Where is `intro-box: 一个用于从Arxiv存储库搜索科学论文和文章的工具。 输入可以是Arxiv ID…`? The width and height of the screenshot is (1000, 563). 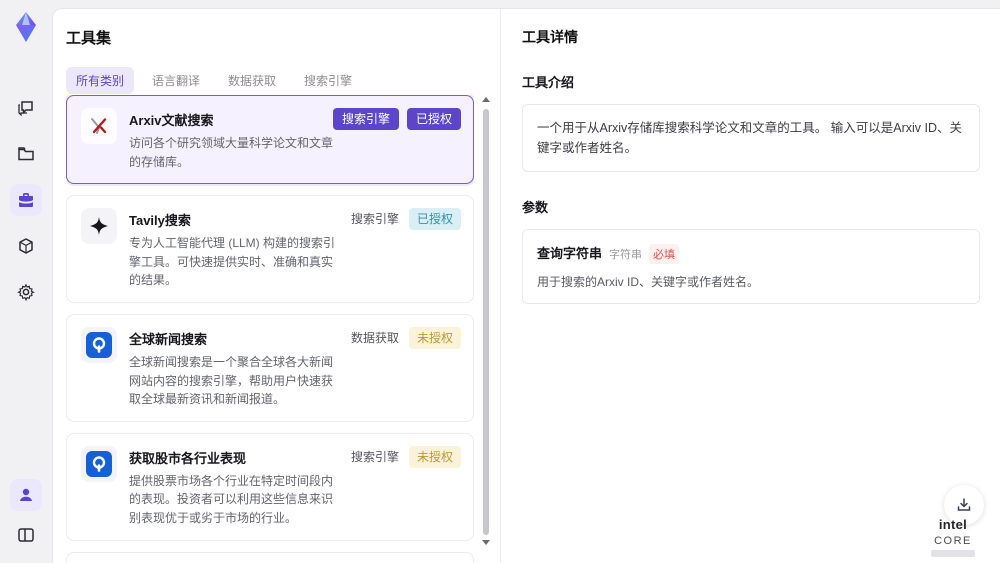 intro-box: 一个用于从Arxiv存储库搜索科学论文和文章的工具。 输入可以是Arxiv ID… is located at coordinates (751, 138).